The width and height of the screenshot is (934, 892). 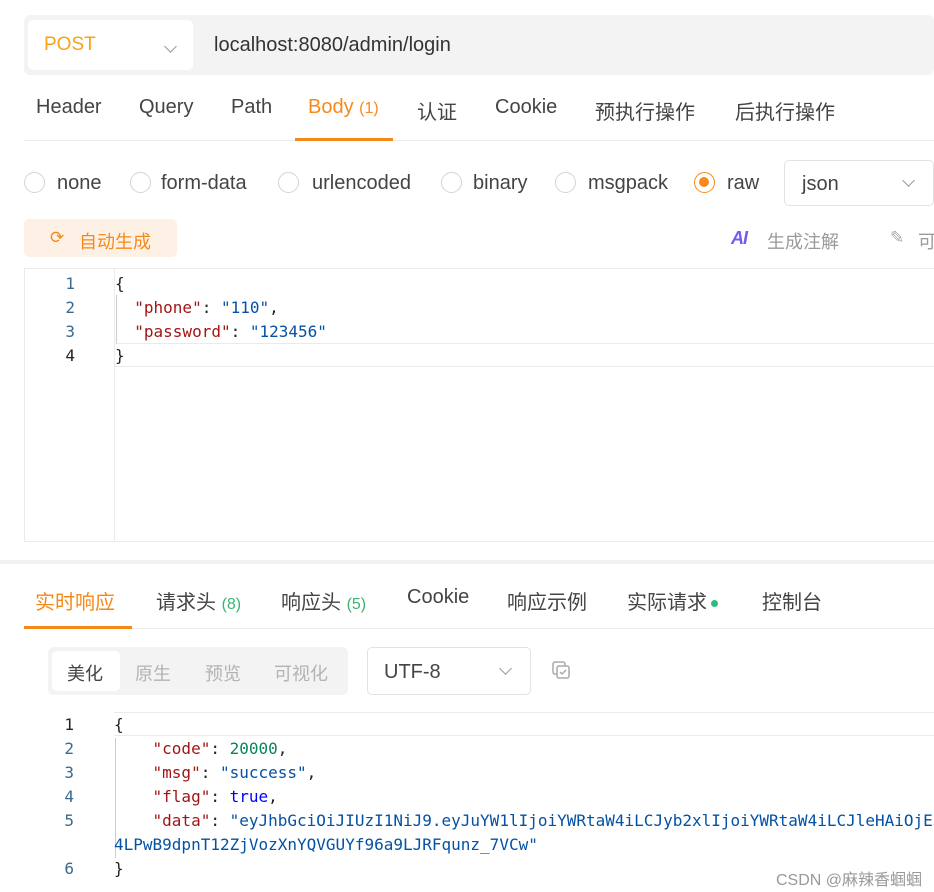 I want to click on tab-request-headers: 请求头 (8), so click(x=198, y=600).